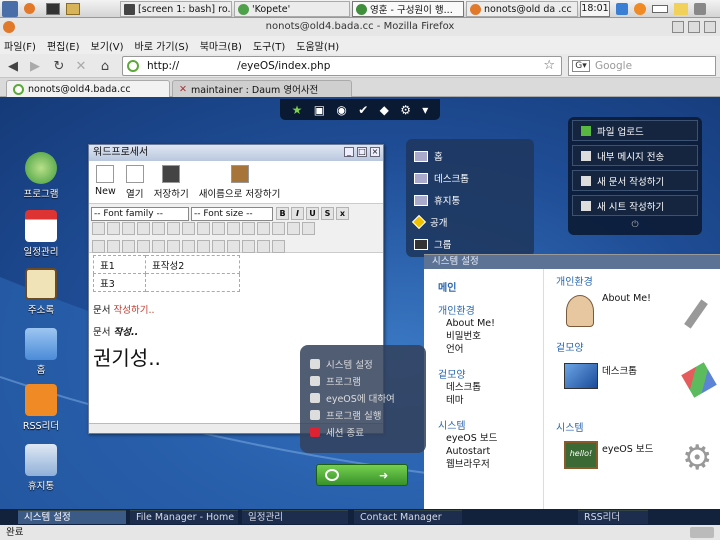  What do you see at coordinates (105, 182) in the screenshot?
I see `new-button: New` at bounding box center [105, 182].